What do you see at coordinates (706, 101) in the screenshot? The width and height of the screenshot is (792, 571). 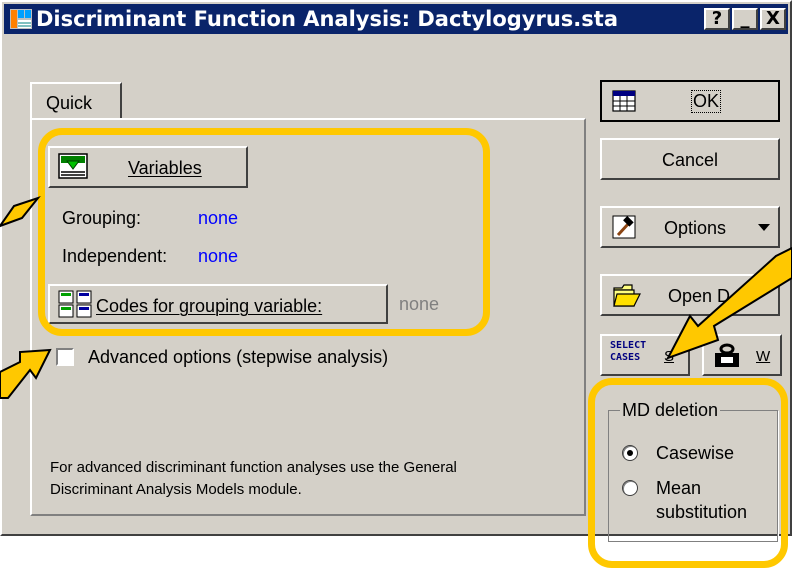 I see `ok-button-label: OK` at bounding box center [706, 101].